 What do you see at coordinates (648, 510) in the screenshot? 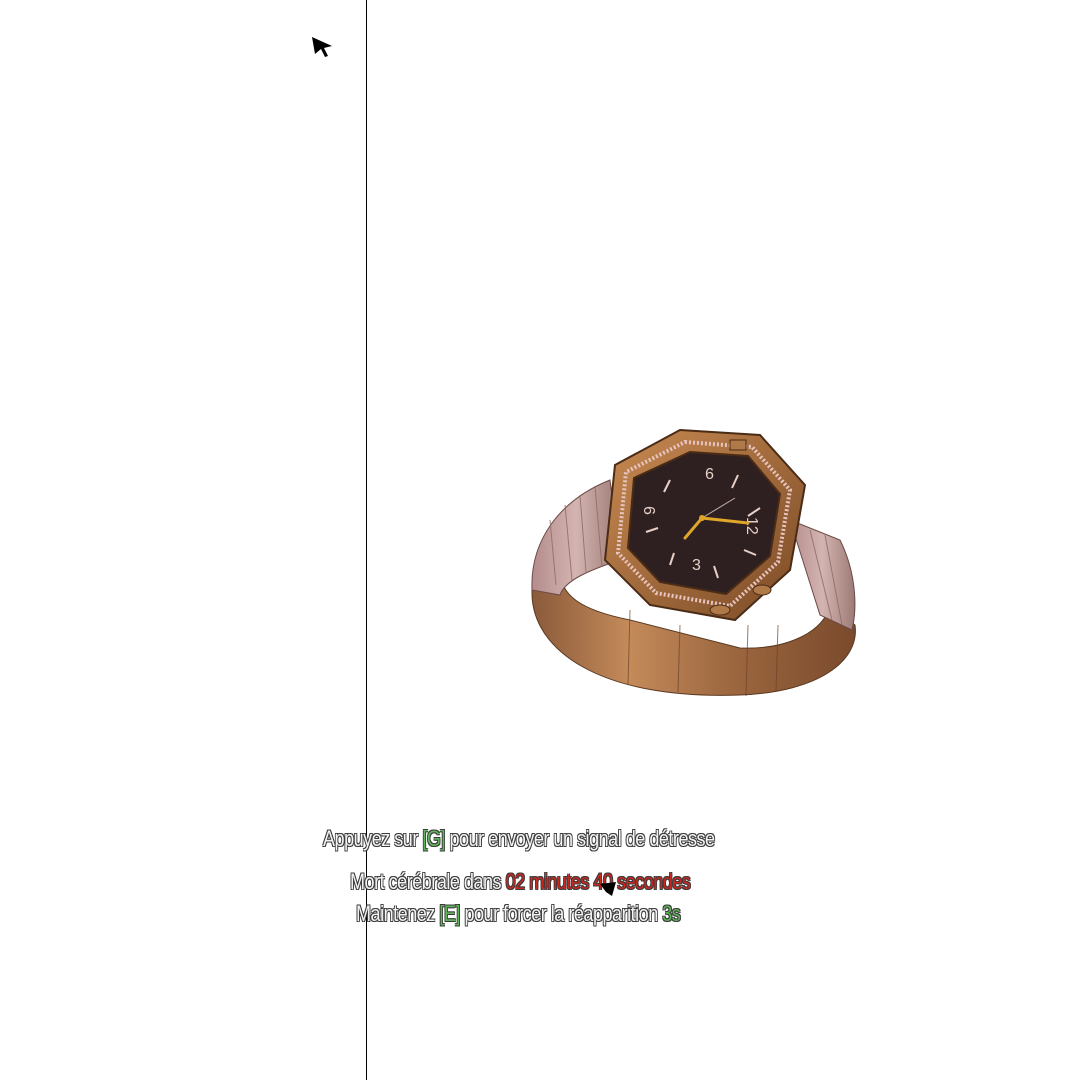
I see `dial-numeral: 6` at bounding box center [648, 510].